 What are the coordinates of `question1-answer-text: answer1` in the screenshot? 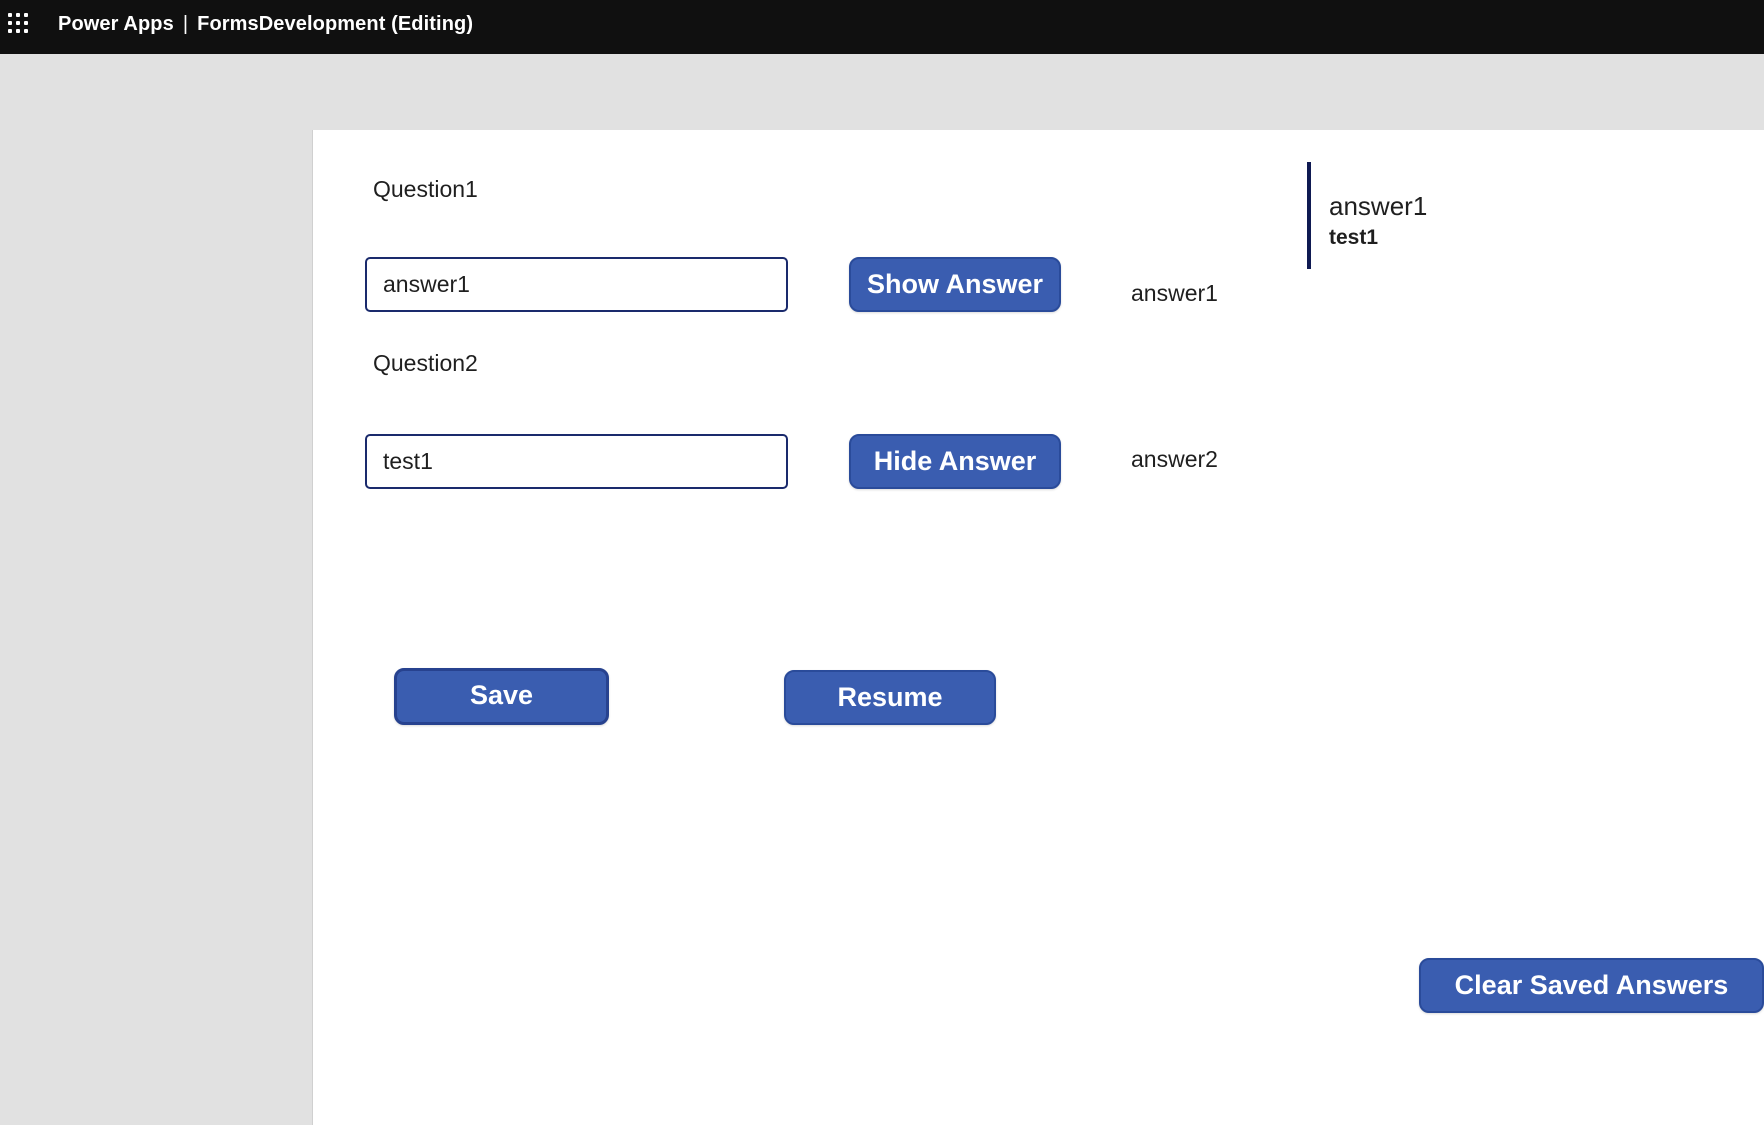 It's located at (1174, 293).